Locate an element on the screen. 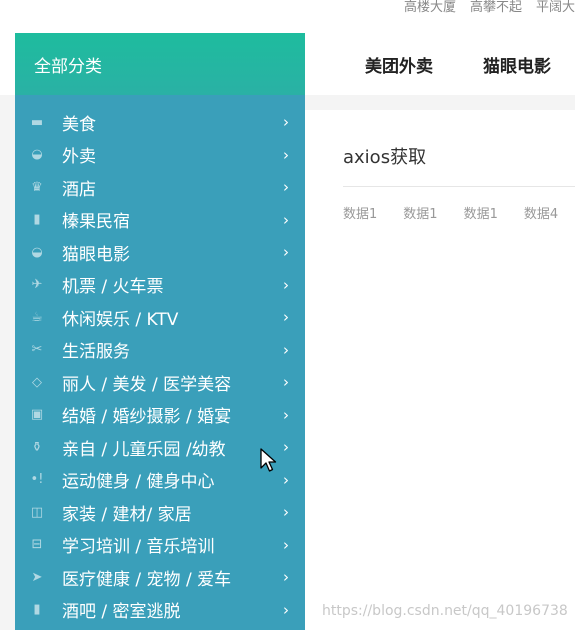 The height and width of the screenshot is (630, 575). top-links: 高楼大厦 高攀不起 平阔大 is located at coordinates (489, 9).